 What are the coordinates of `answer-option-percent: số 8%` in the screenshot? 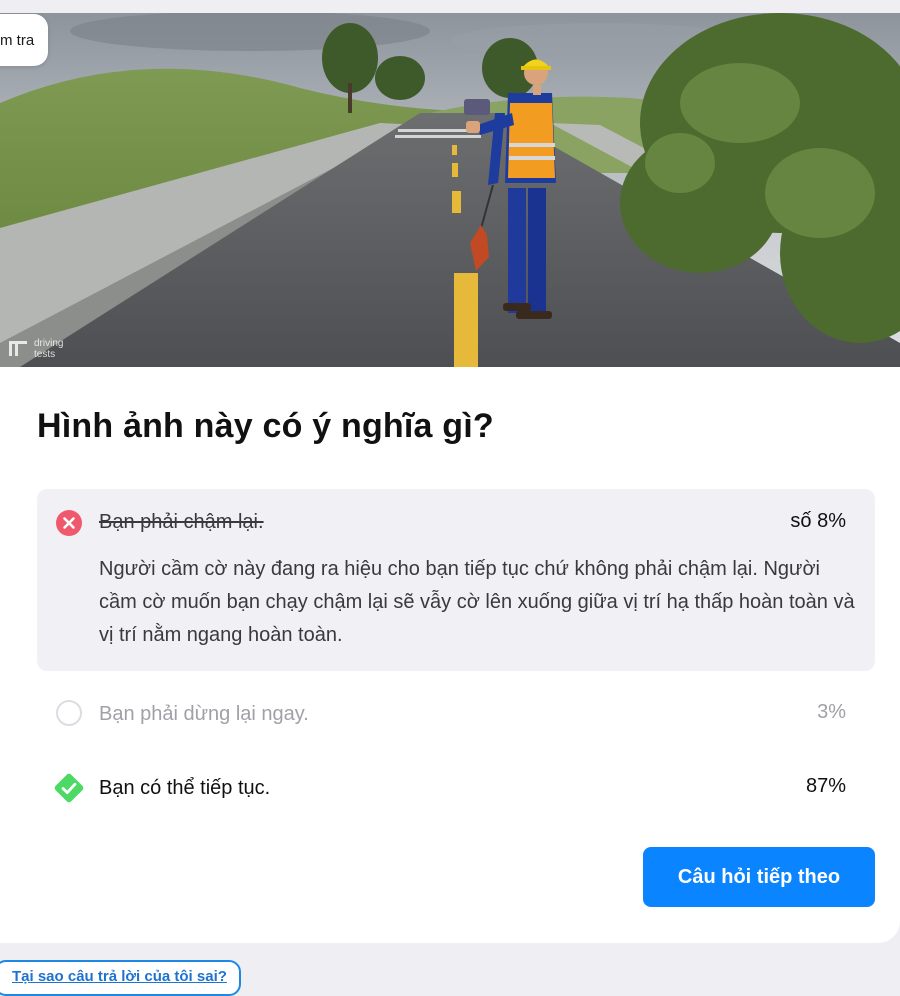 It's located at (818, 521).